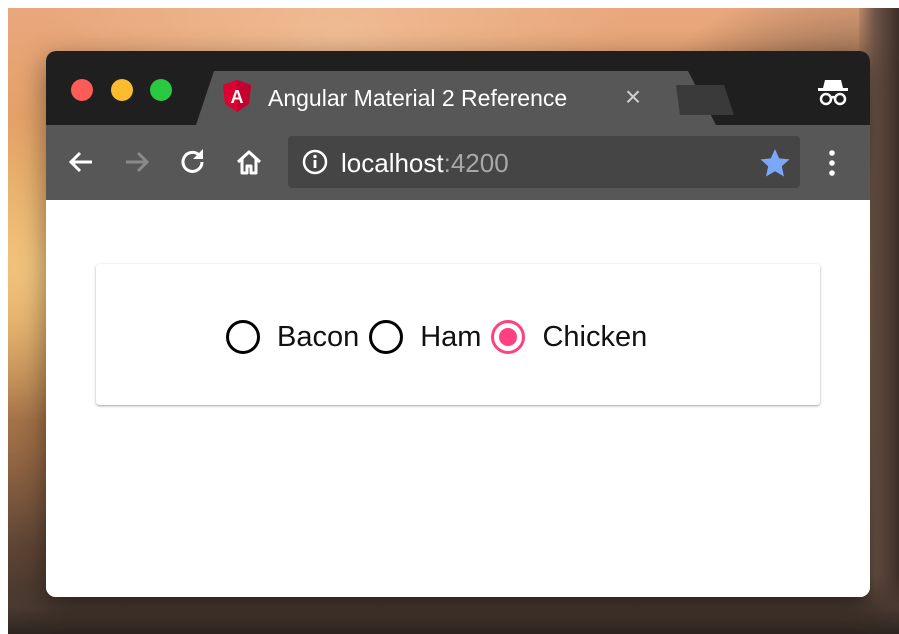  I want to click on radio-option-chicken: Chicken, so click(569, 337).